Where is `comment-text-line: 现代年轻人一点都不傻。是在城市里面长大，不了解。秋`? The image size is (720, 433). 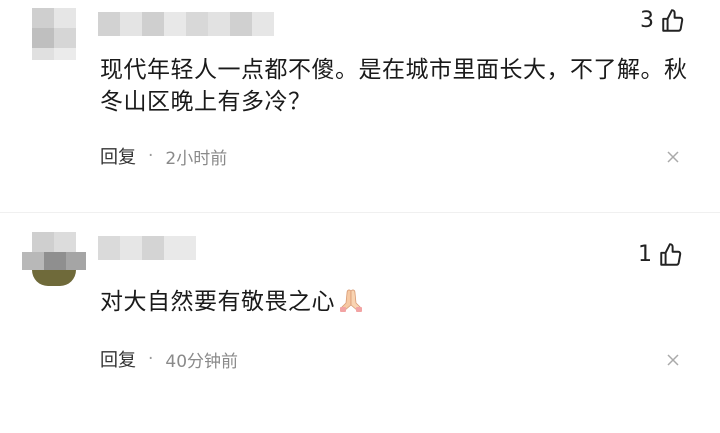
comment-text-line: 现代年轻人一点都不傻。是在城市里面长大，不了解。秋 is located at coordinates (394, 70).